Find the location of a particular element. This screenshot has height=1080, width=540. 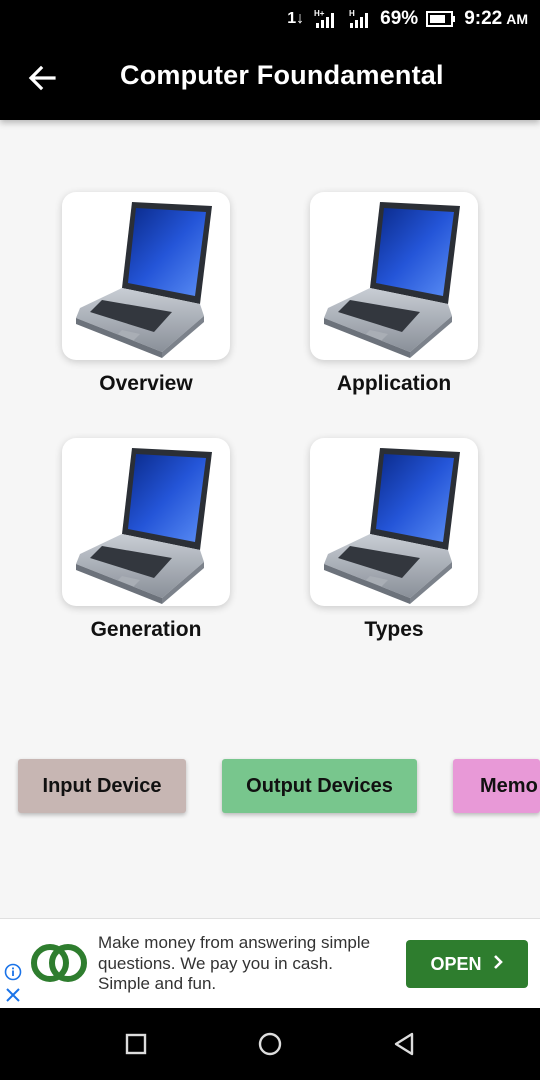

ad-logo-icon is located at coordinates (59, 965).